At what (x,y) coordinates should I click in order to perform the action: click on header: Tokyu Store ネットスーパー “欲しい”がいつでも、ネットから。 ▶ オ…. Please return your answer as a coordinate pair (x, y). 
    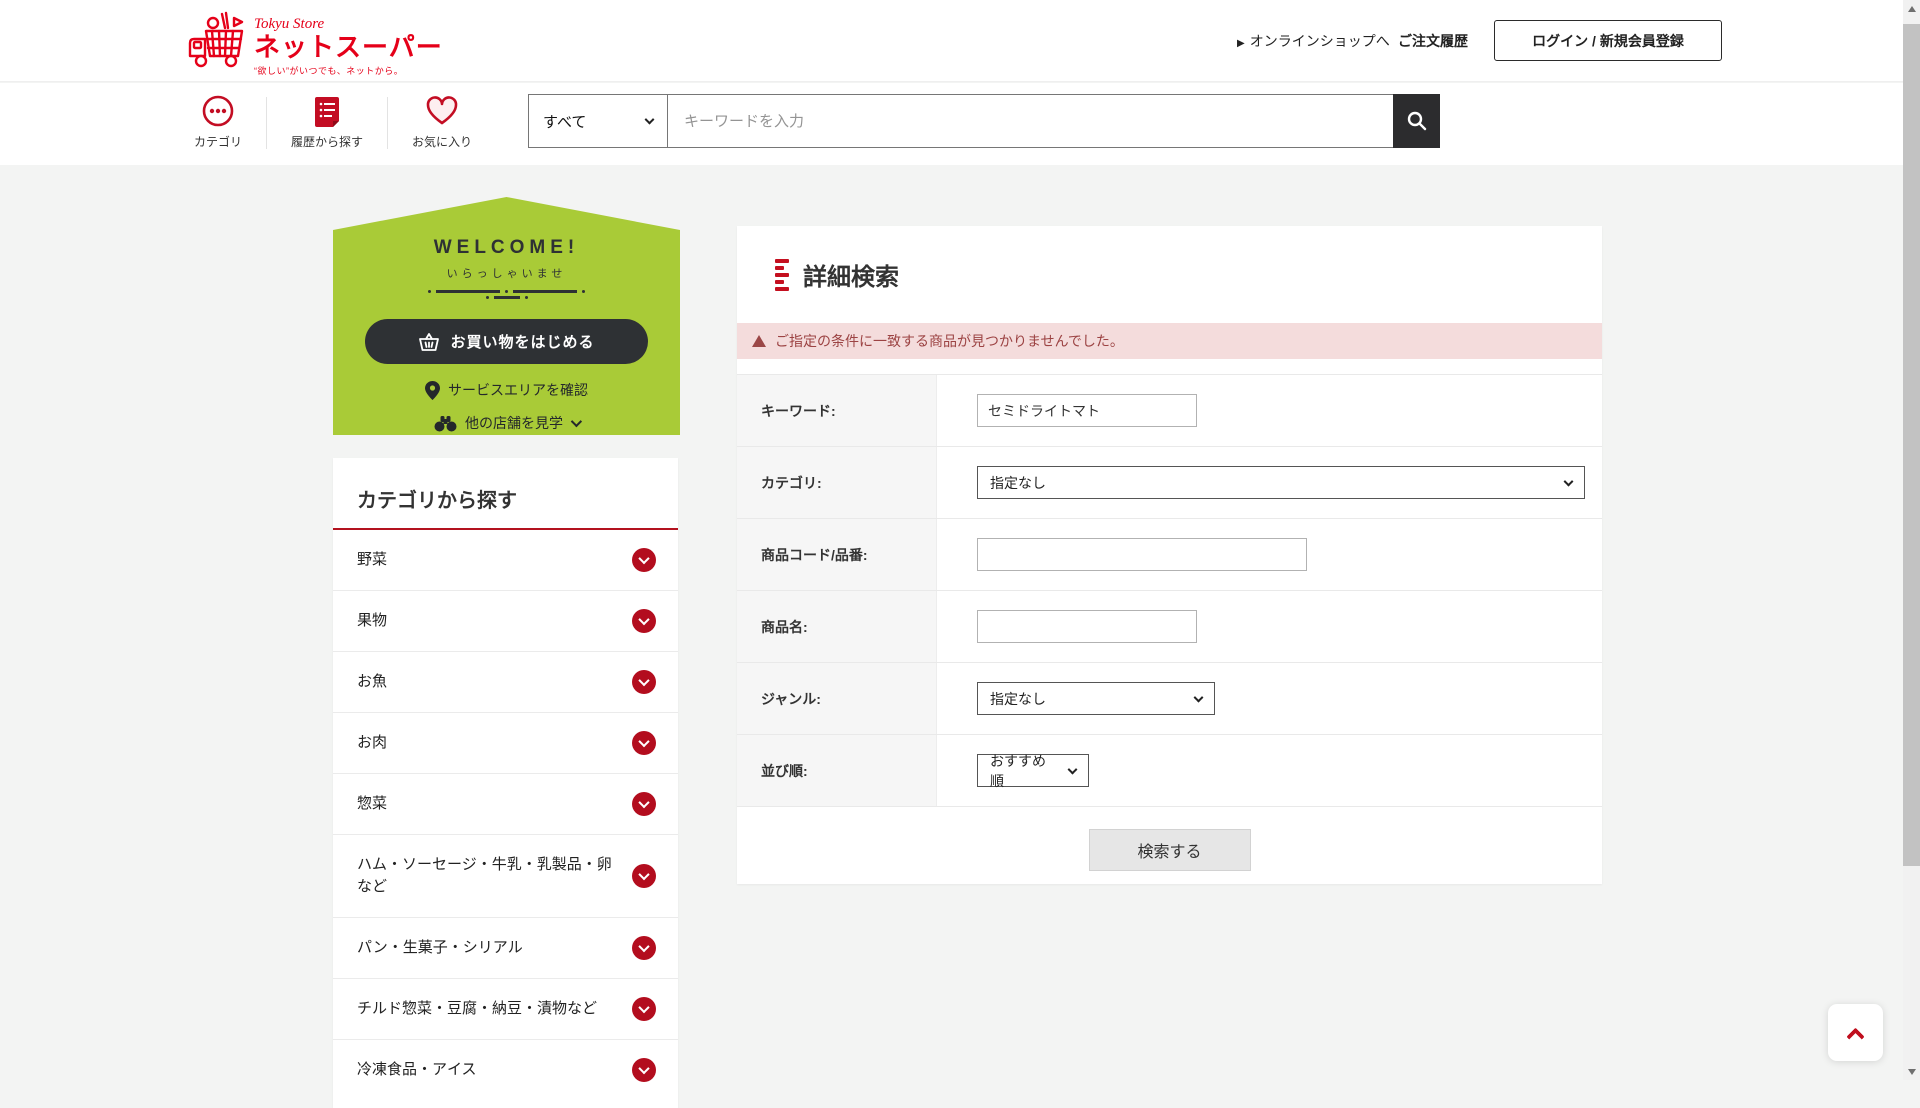
    Looking at the image, I should click on (951, 41).